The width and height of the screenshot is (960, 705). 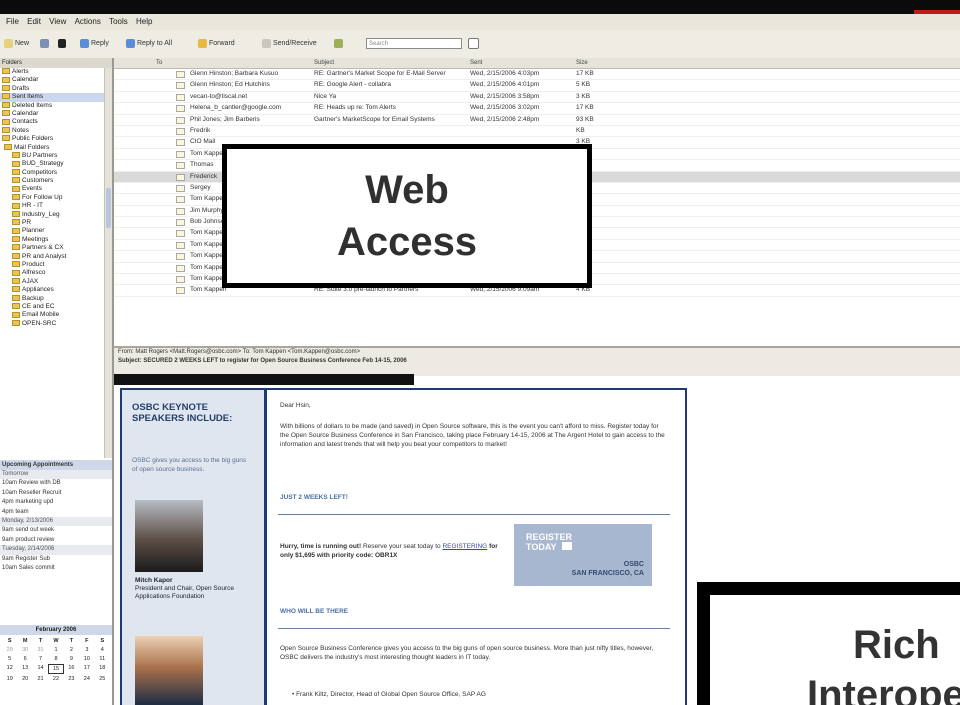 What do you see at coordinates (56, 206) in the screenshot?
I see `folder-item: HR - IT` at bounding box center [56, 206].